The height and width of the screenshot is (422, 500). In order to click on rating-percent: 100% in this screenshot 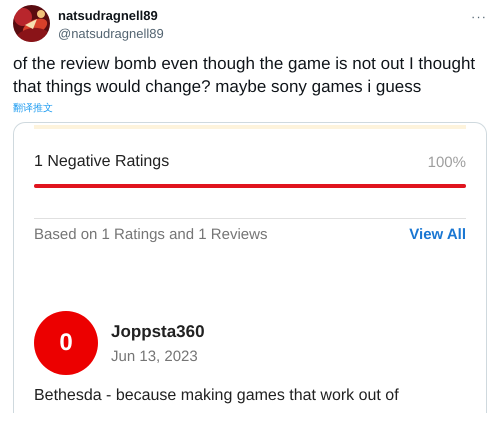, I will do `click(447, 162)`.